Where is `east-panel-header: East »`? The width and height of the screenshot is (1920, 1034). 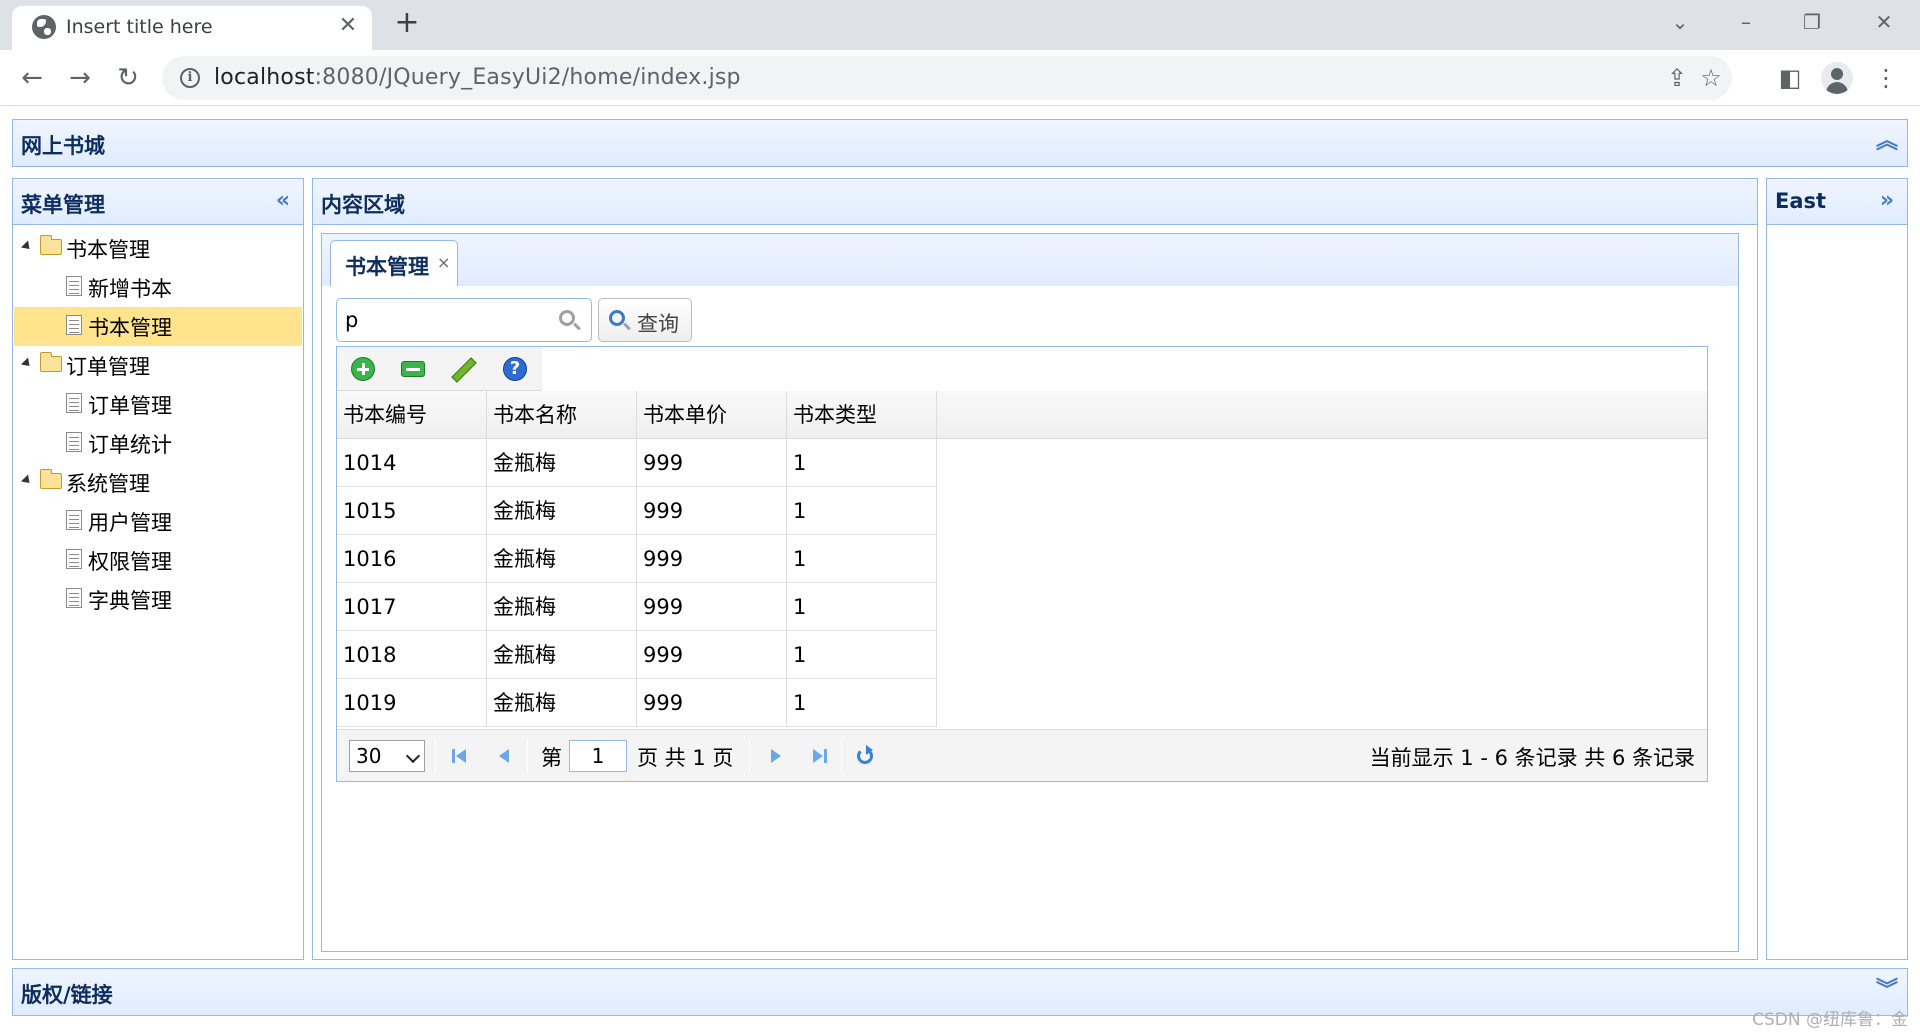
east-panel-header: East » is located at coordinates (1837, 202).